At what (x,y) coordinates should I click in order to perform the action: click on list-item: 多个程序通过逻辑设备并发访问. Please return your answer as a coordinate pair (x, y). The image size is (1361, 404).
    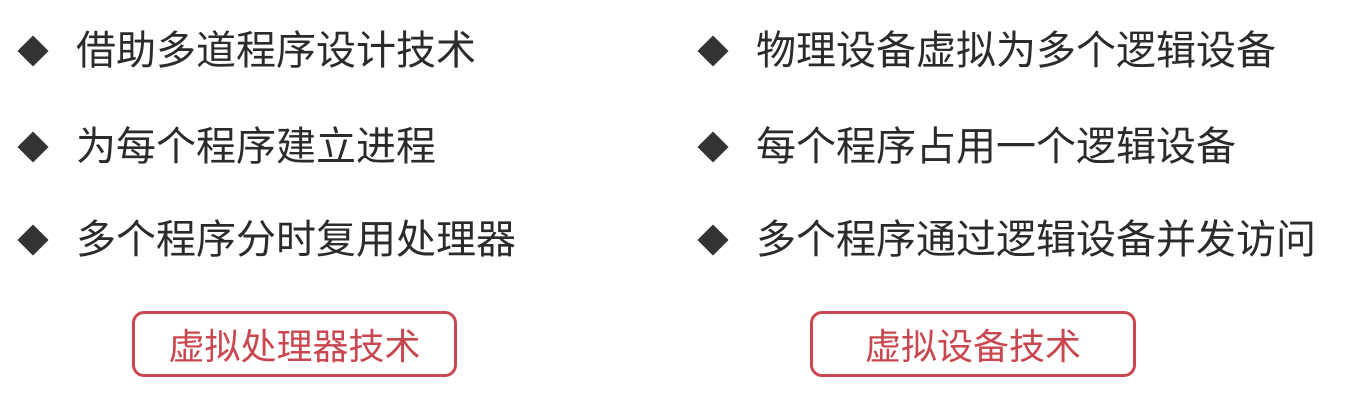
    Looking at the image, I should click on (1006, 240).